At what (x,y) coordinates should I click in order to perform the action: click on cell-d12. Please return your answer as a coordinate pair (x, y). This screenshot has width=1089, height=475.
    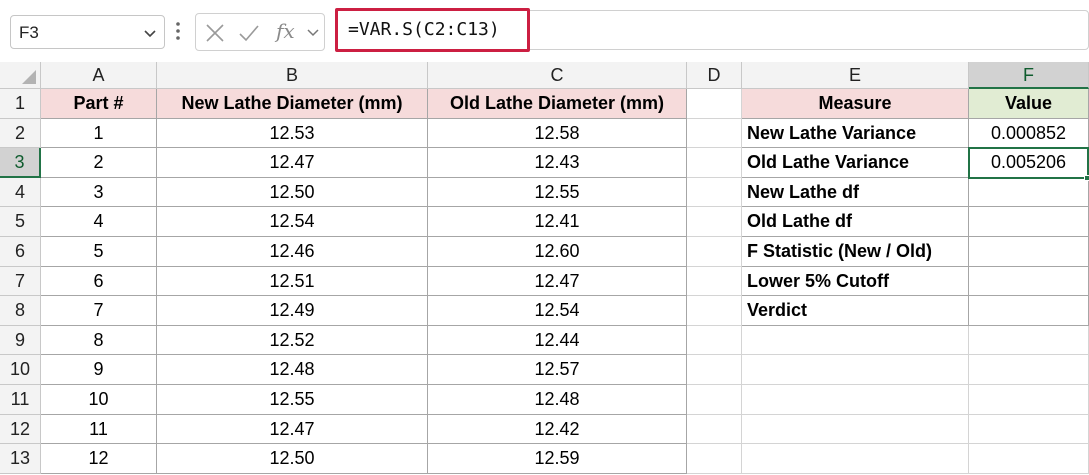
    Looking at the image, I should click on (714, 429).